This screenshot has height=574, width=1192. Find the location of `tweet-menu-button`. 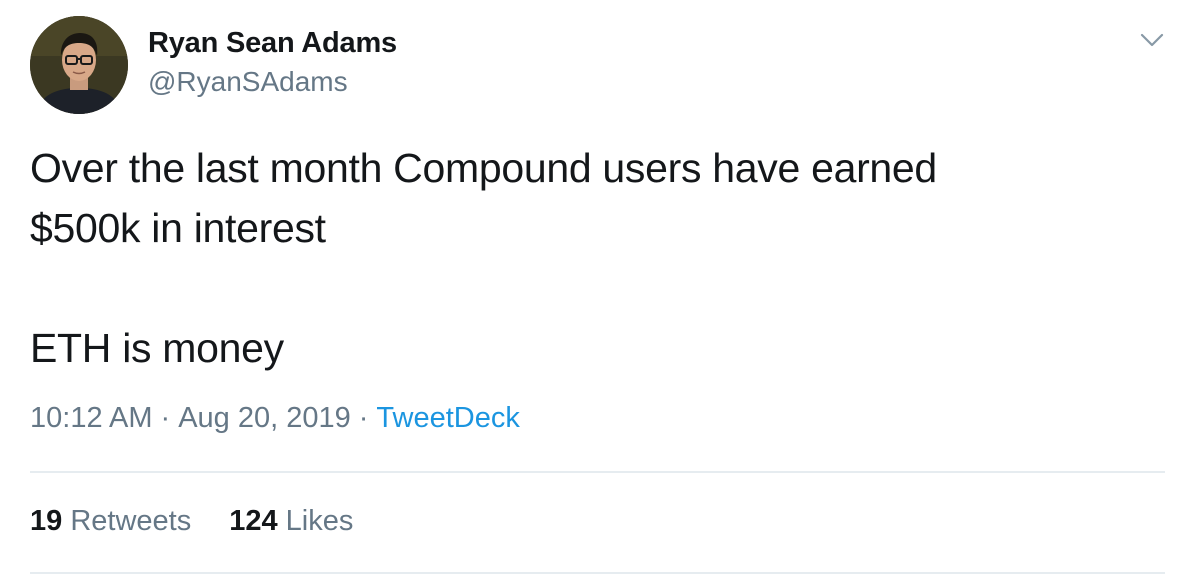

tweet-menu-button is located at coordinates (1152, 40).